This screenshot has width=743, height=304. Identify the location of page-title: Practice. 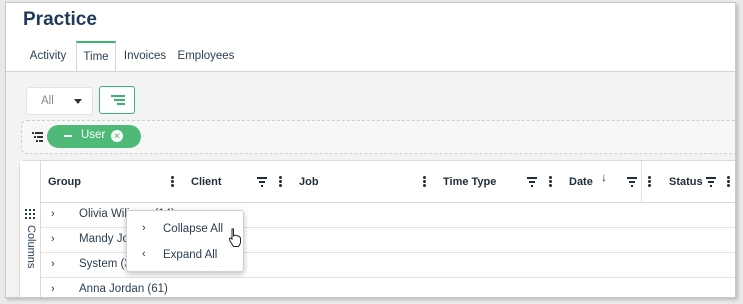
(60, 19).